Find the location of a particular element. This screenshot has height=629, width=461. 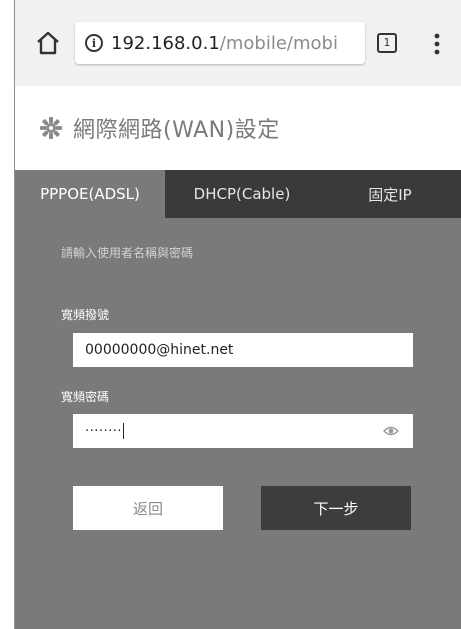

account-label: 寬頻撥號 is located at coordinates (85, 315).